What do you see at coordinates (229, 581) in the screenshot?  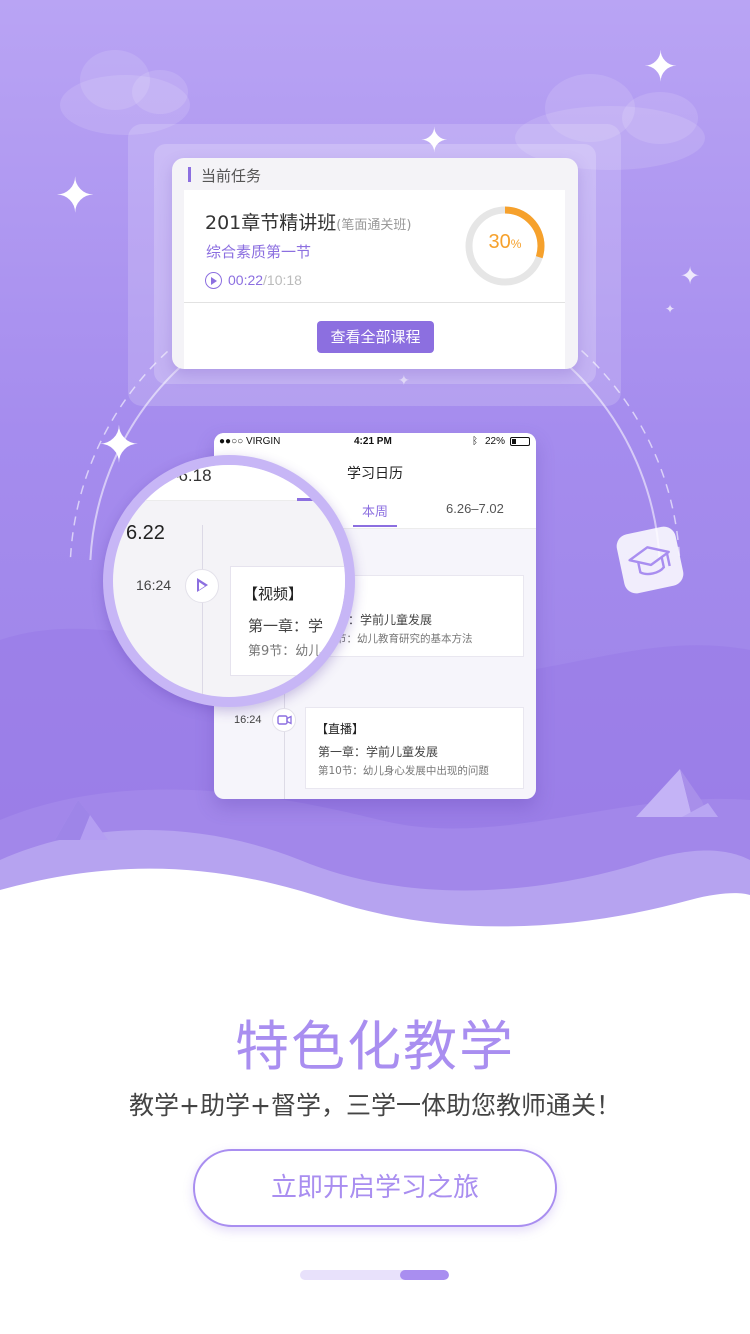 I see `magnifier-lens: –6.18 6.22 16:24 【视频】 第一章：学 第9节：幼儿` at bounding box center [229, 581].